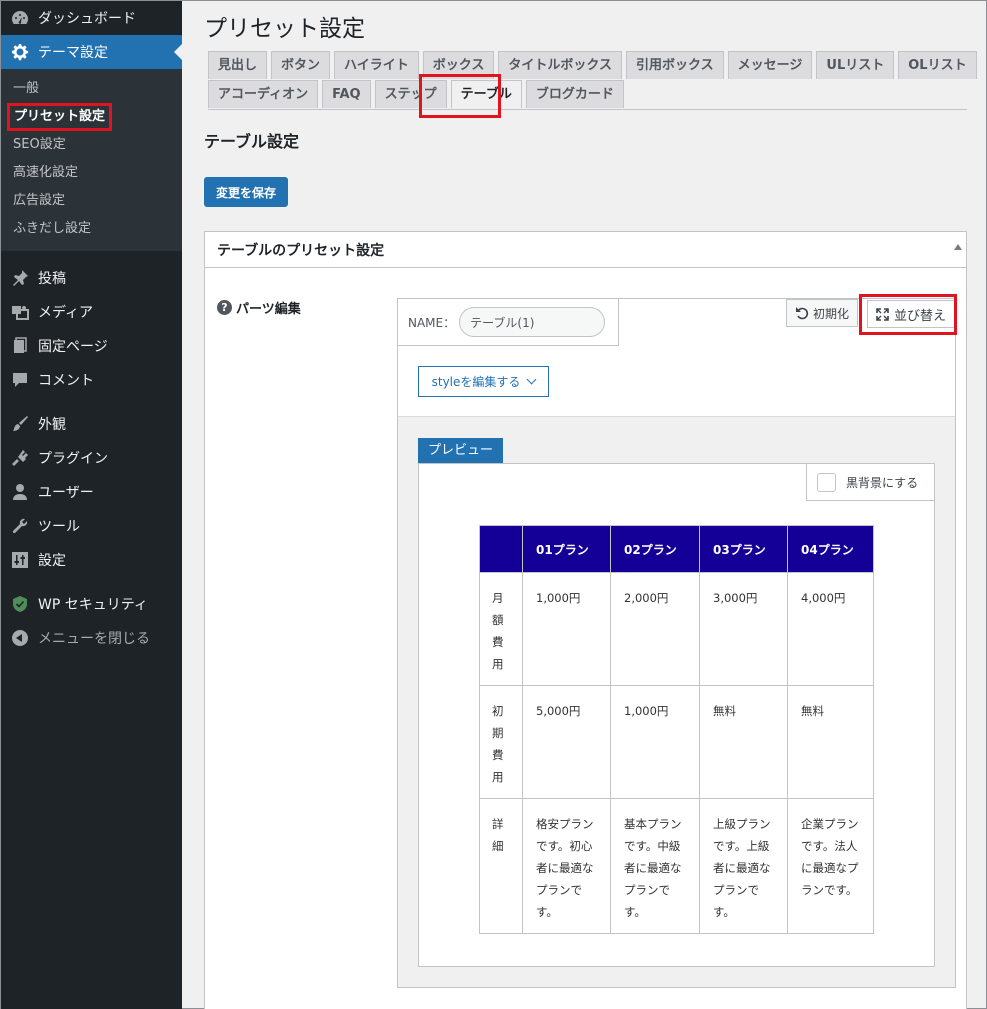  What do you see at coordinates (20, 312) in the screenshot?
I see `media-icon` at bounding box center [20, 312].